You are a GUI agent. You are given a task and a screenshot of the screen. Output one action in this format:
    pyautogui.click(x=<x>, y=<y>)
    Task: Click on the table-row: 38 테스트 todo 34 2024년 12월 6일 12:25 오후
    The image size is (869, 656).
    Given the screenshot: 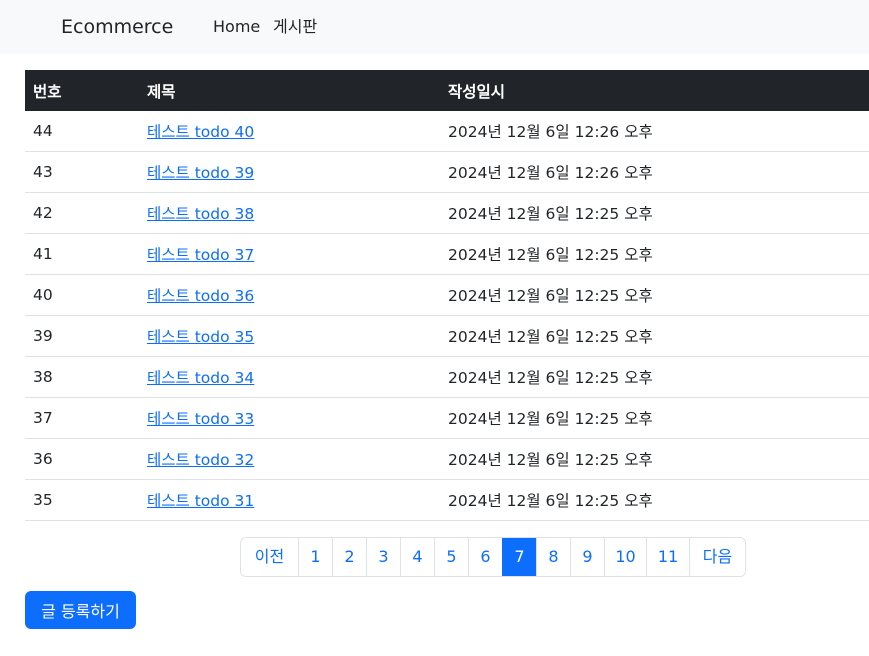 What is the action you would take?
    pyautogui.click(x=447, y=377)
    